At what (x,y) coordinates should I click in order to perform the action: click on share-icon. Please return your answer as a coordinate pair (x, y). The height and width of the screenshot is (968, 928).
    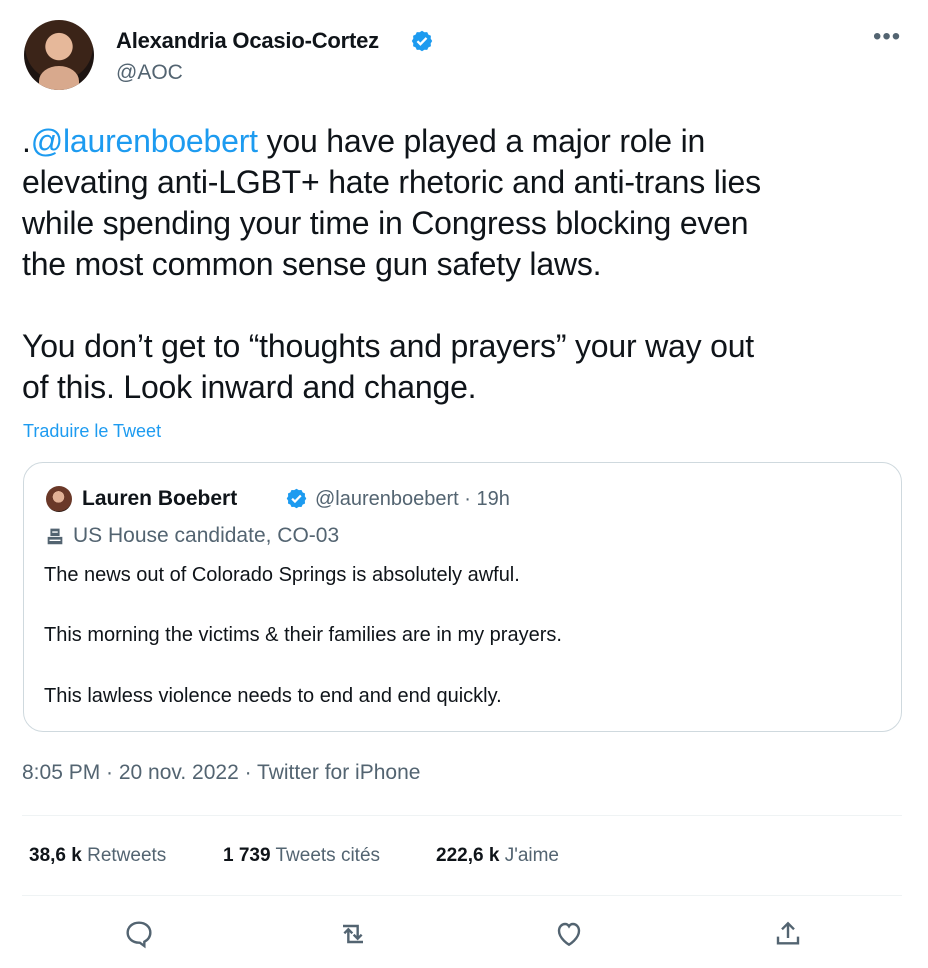
    Looking at the image, I should click on (788, 933).